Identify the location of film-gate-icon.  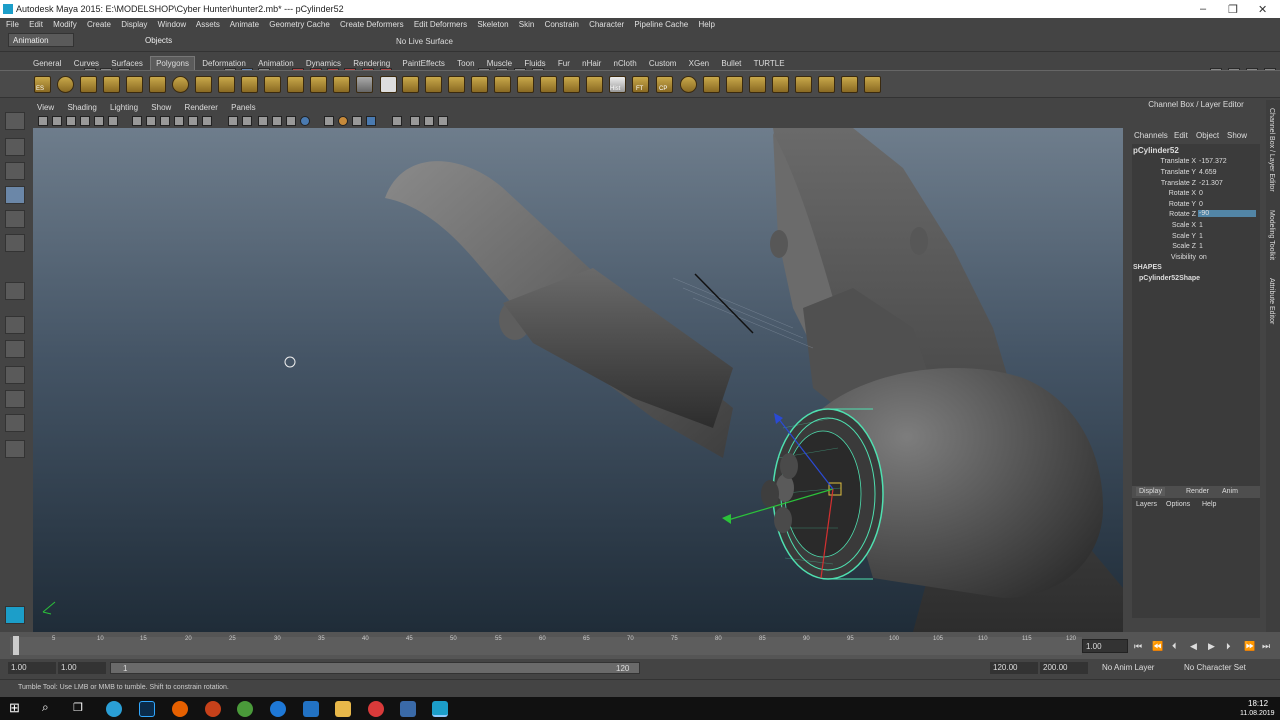
(113, 121).